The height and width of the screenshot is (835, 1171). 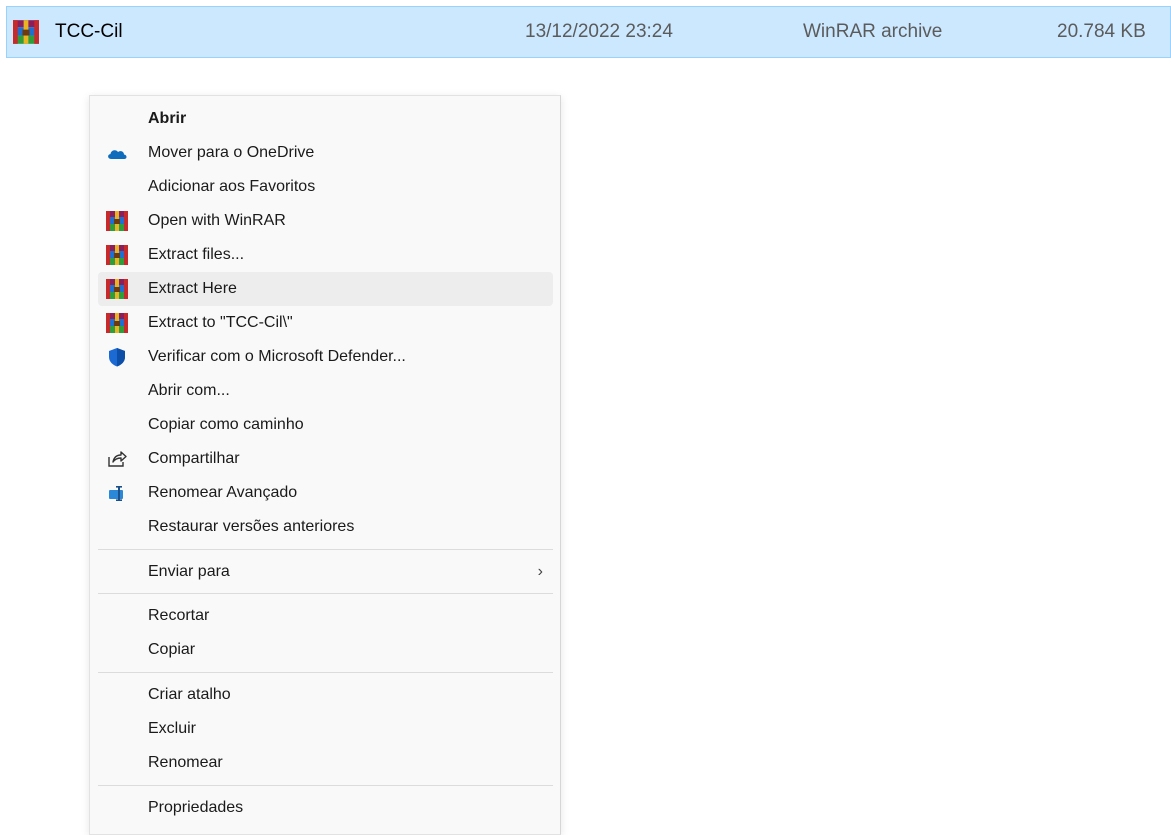 What do you see at coordinates (325, 221) in the screenshot?
I see `menu-item-open-with-winrar: Open with WinRAR` at bounding box center [325, 221].